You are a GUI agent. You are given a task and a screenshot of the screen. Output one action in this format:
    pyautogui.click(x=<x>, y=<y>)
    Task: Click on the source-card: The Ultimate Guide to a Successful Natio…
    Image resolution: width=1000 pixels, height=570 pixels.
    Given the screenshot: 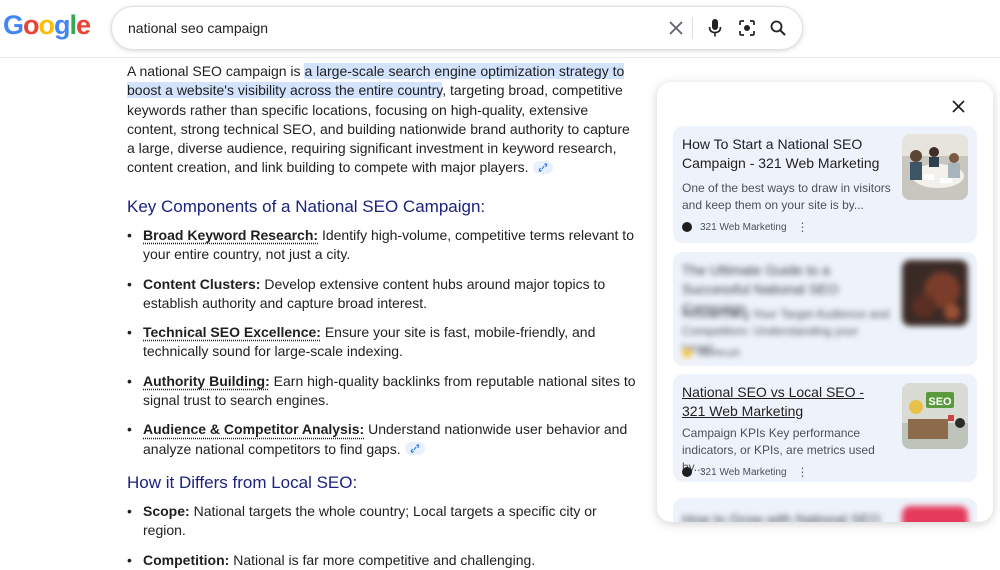 What is the action you would take?
    pyautogui.click(x=825, y=309)
    